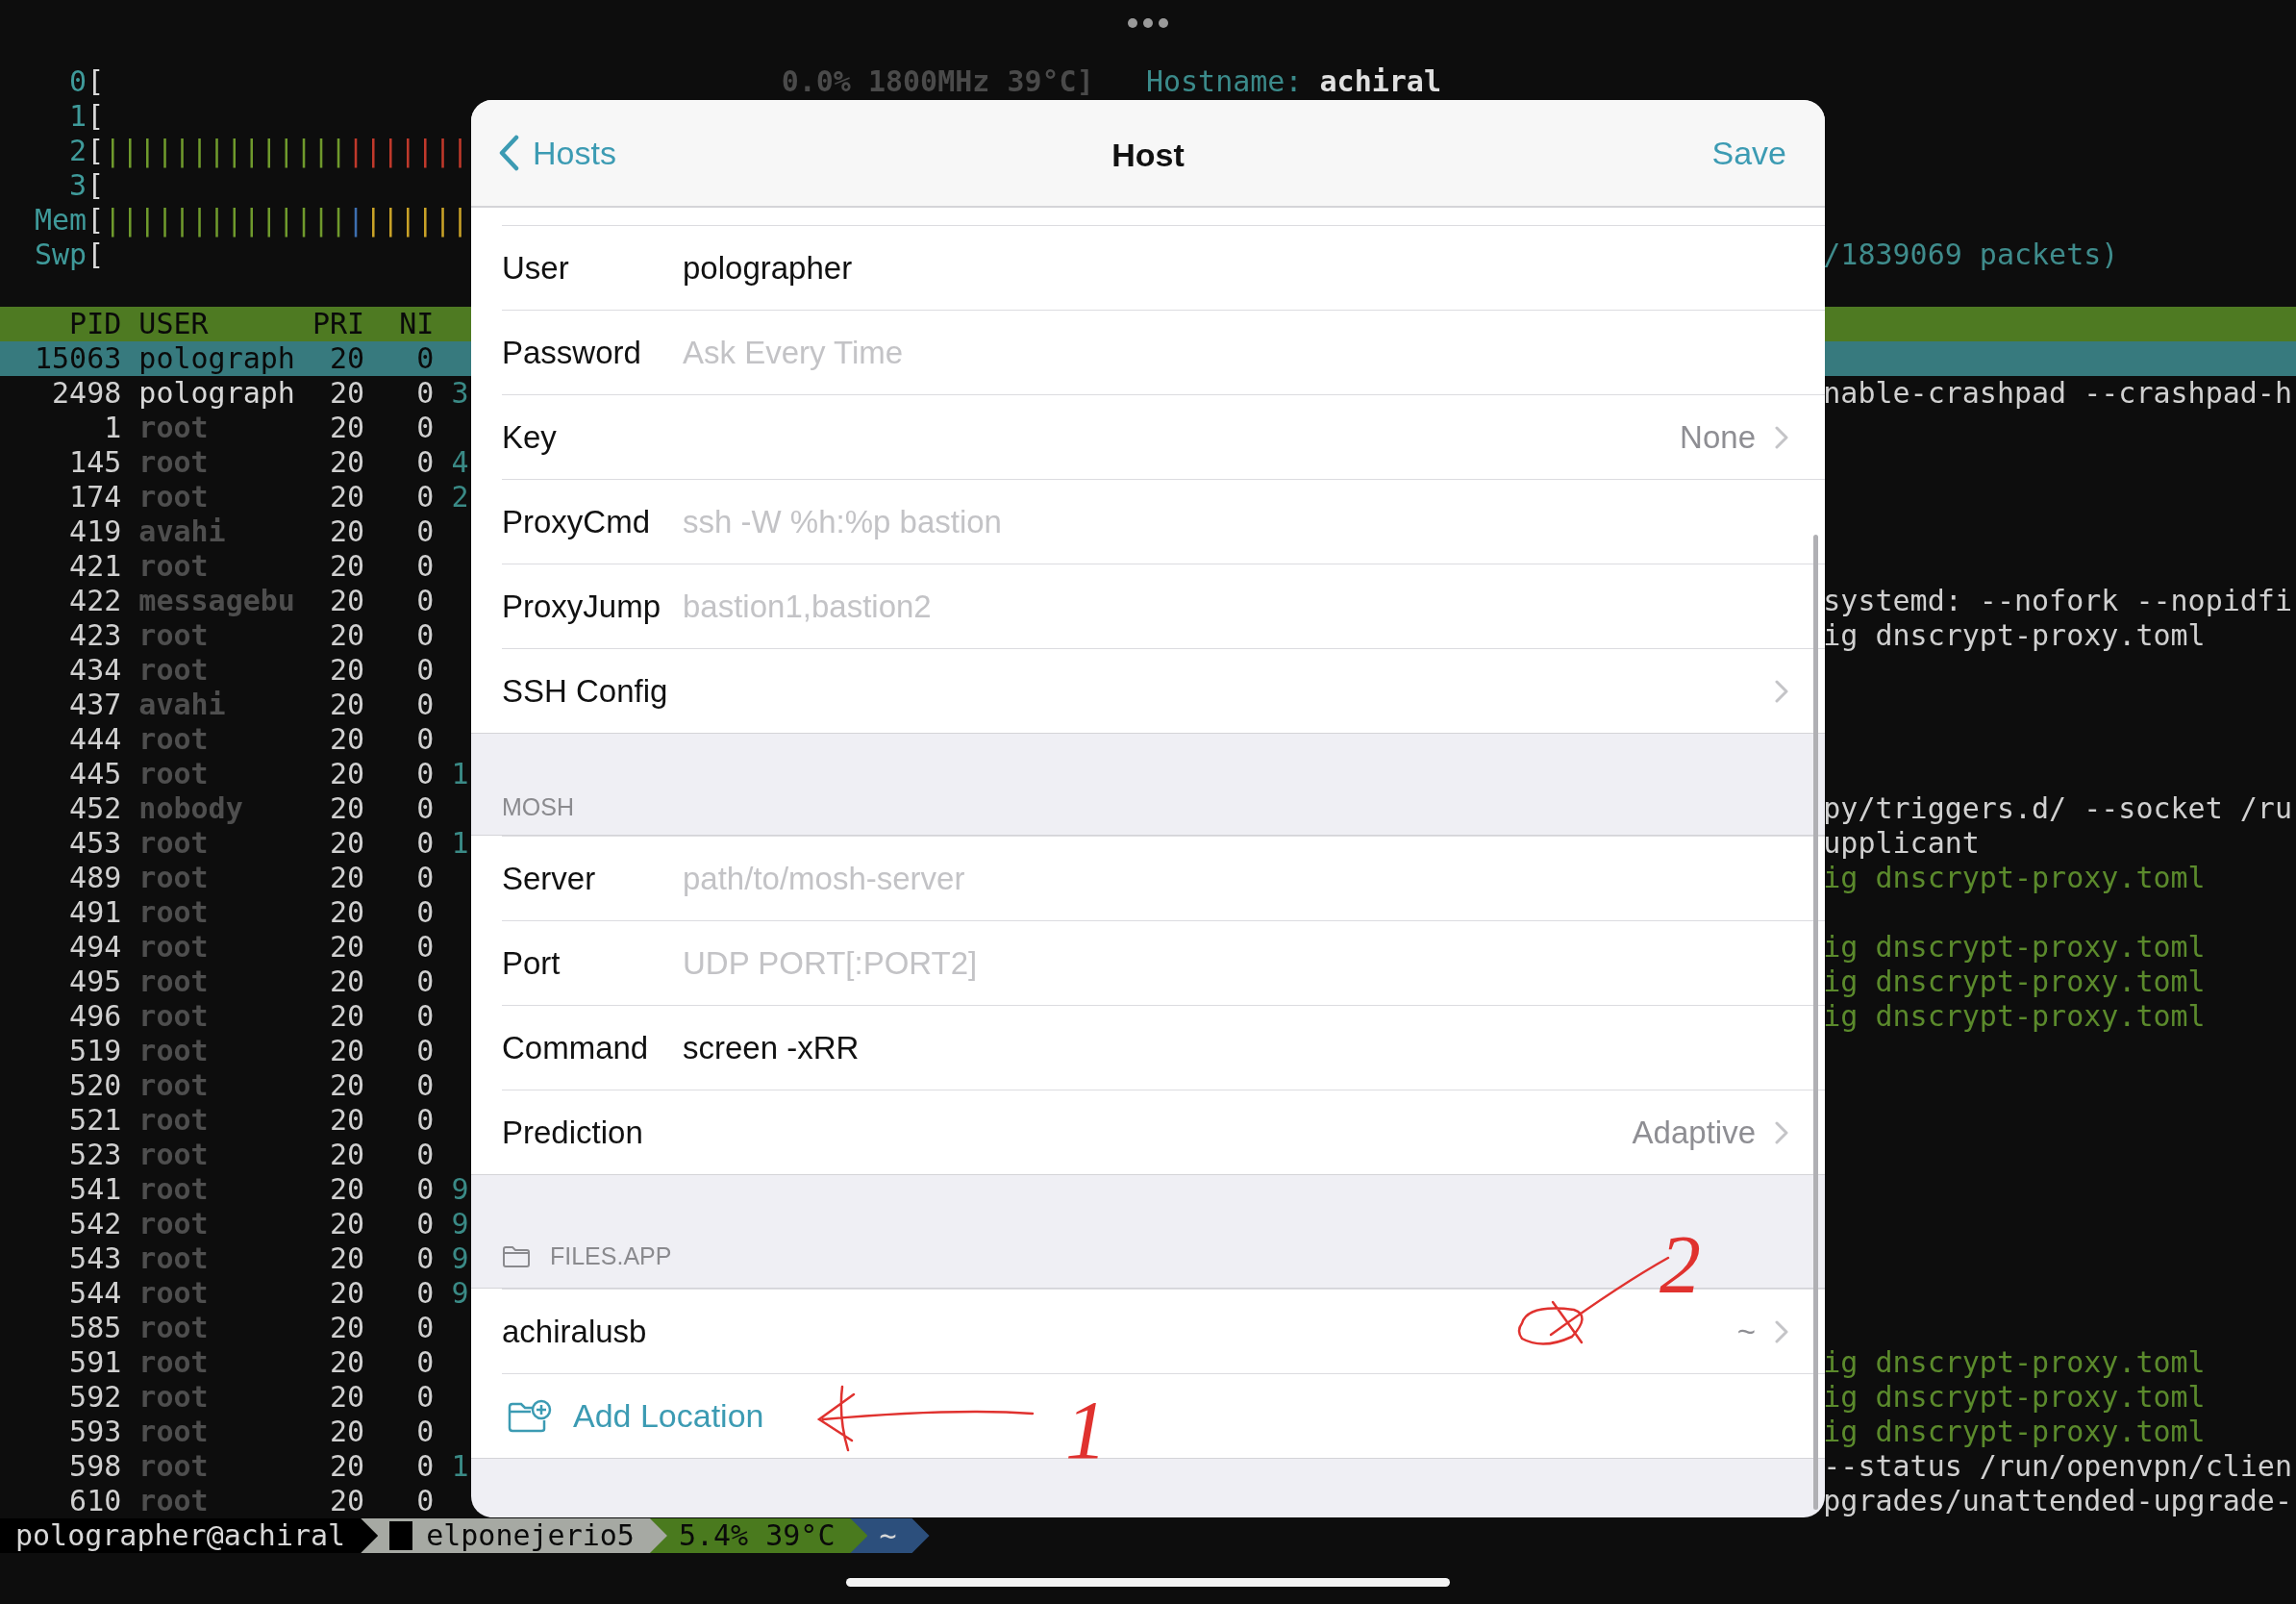 The image size is (2296, 1604). I want to click on settings-row: Key None, so click(1163, 437).